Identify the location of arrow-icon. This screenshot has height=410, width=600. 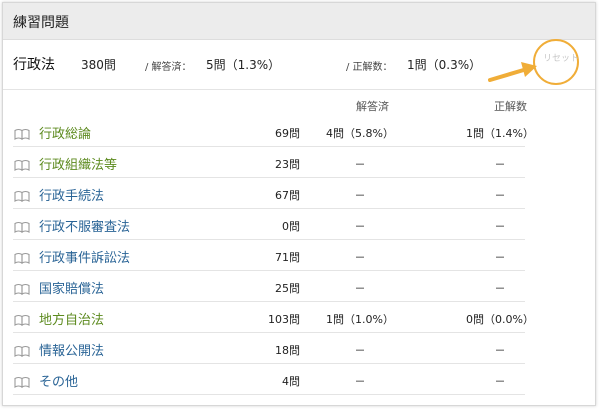
(512, 72).